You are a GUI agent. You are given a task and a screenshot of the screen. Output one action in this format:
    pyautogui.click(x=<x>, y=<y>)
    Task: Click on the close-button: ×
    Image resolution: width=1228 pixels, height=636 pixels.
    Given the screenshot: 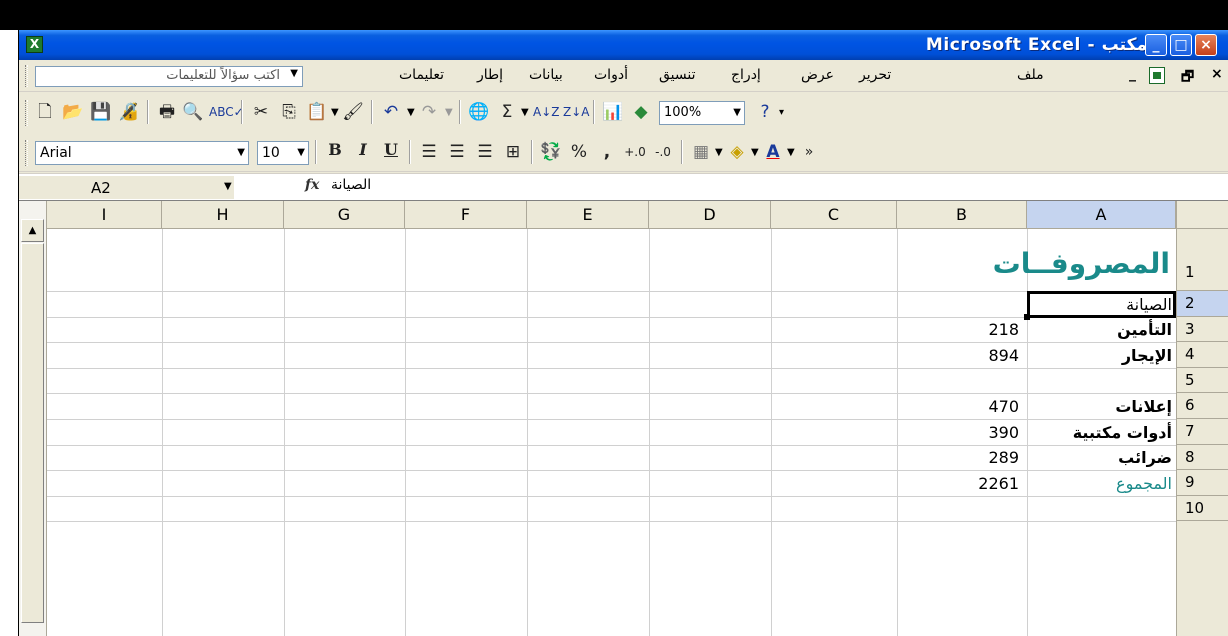 What is the action you would take?
    pyautogui.click(x=1206, y=45)
    